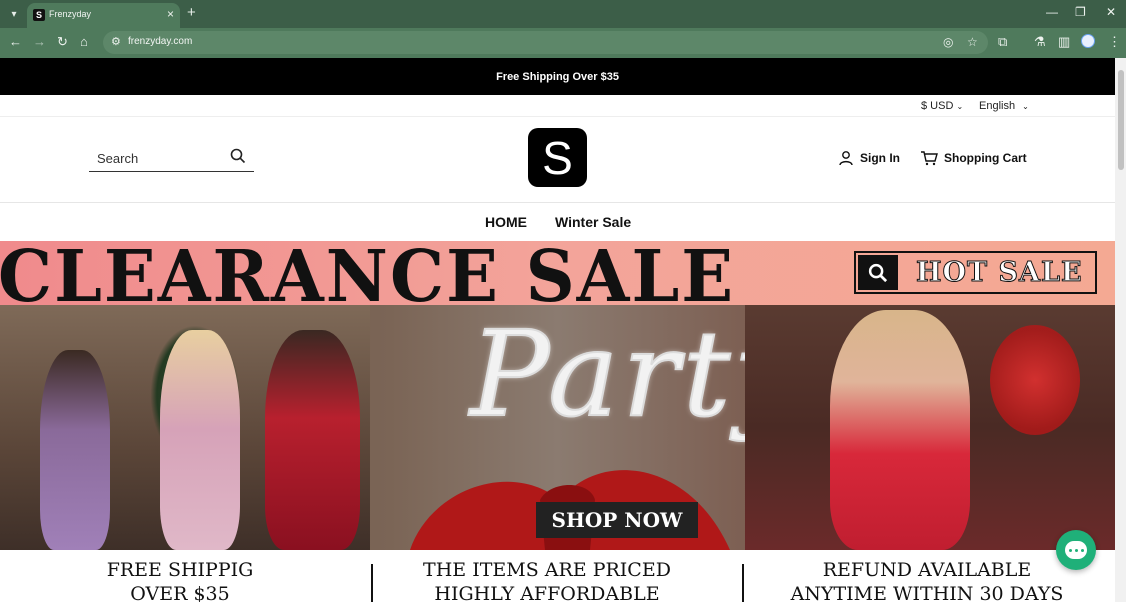 The width and height of the screenshot is (1126, 602). I want to click on divider, so click(743, 583).